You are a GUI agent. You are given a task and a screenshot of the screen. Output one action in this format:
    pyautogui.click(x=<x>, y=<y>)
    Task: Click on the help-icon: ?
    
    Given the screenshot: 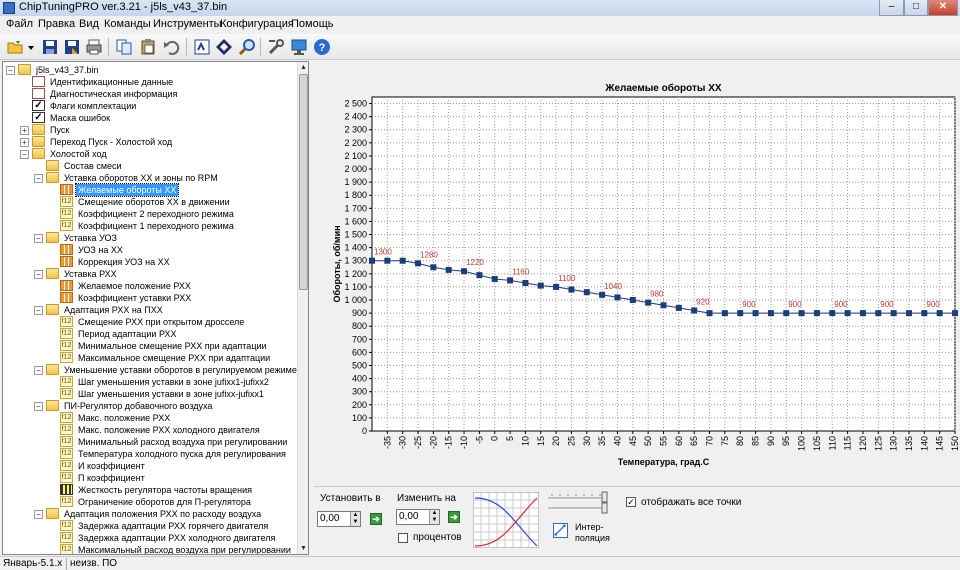 What is the action you would take?
    pyautogui.click(x=322, y=47)
    